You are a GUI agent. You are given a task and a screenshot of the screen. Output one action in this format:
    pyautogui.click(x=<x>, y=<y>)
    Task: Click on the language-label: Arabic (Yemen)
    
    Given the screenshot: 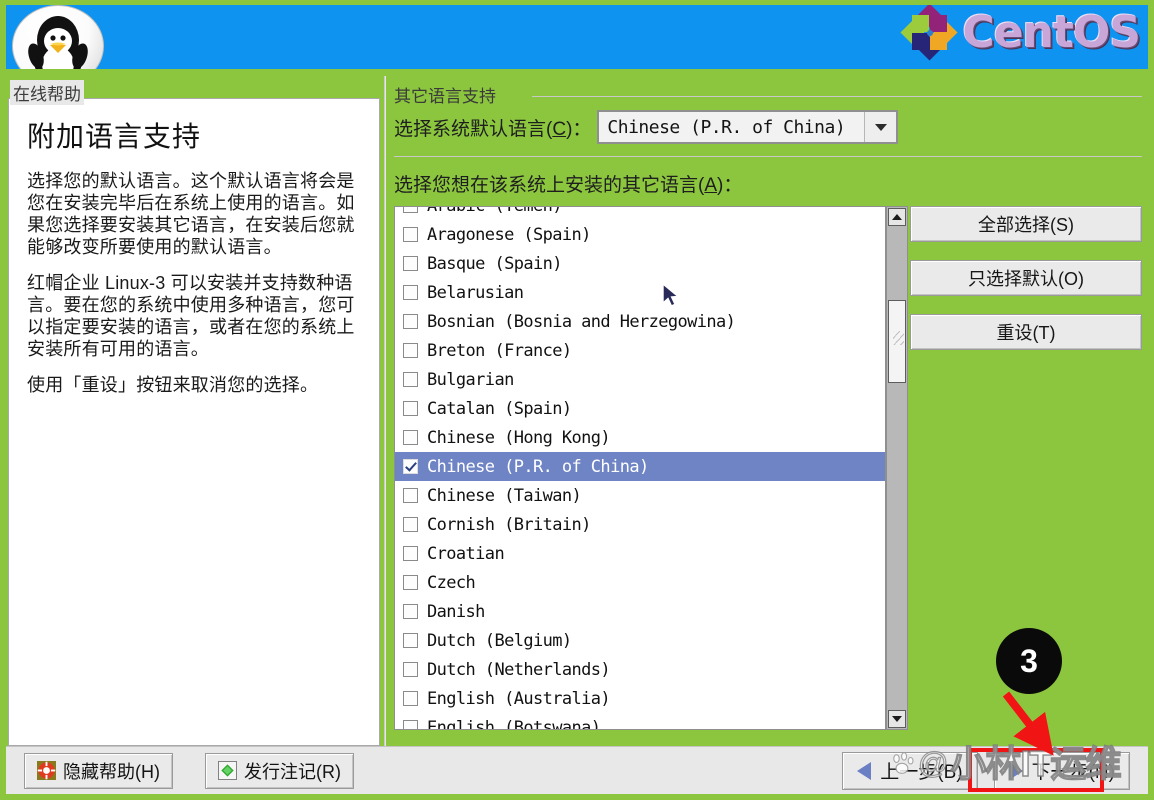 What is the action you would take?
    pyautogui.click(x=494, y=211)
    